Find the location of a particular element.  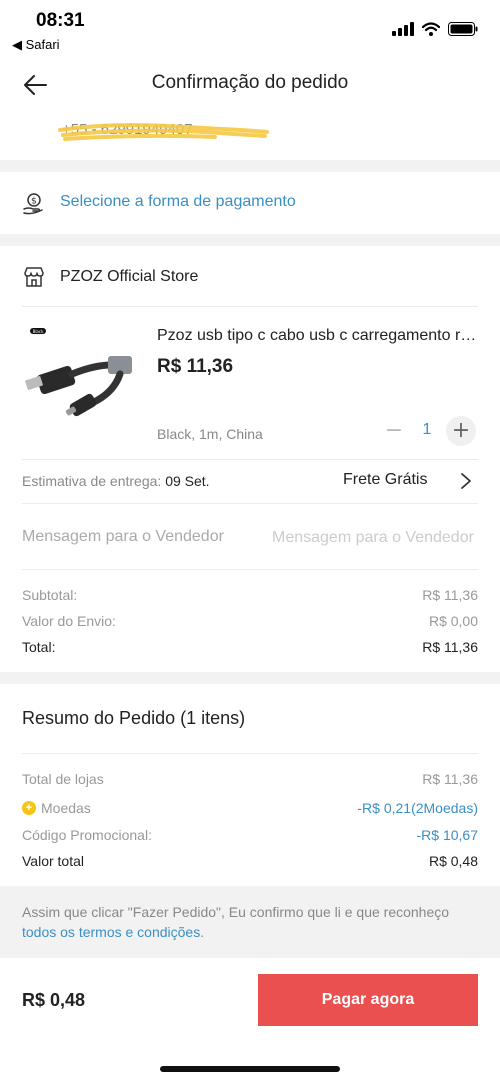

grand-total-value: R$ 0,48 is located at coordinates (453, 861).